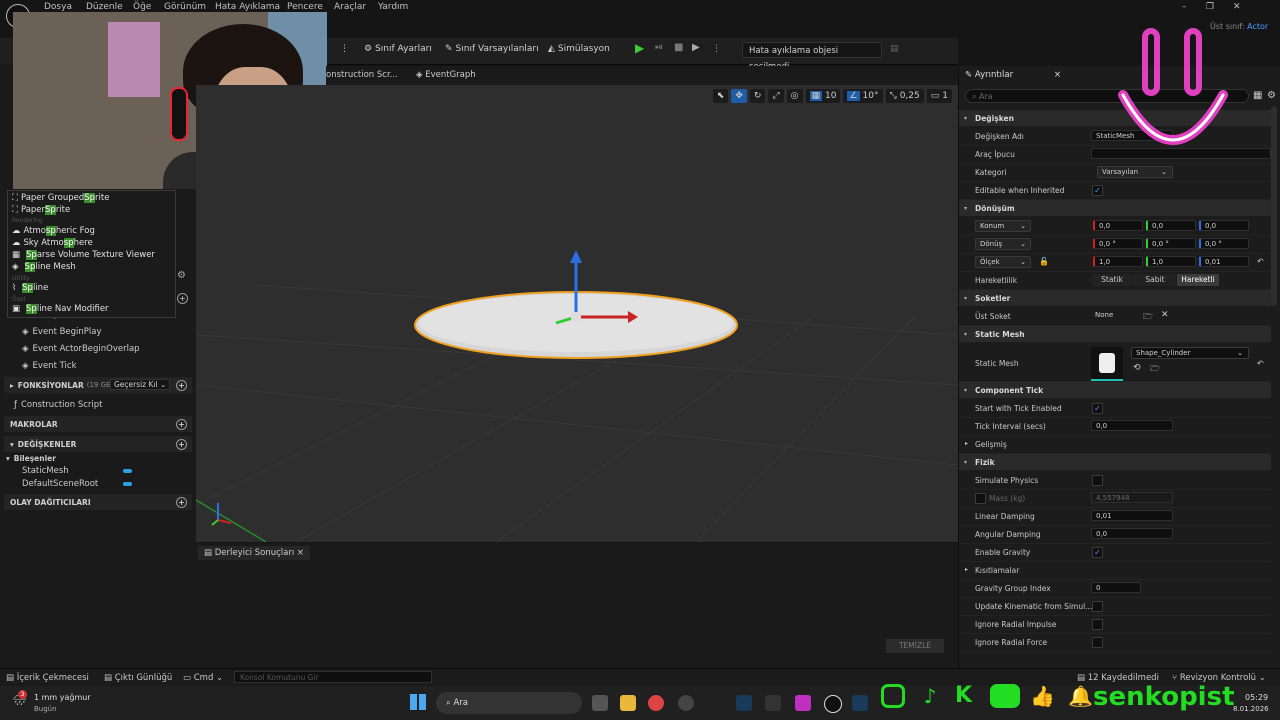  Describe the element at coordinates (60, 198) in the screenshot. I see `dropdown-item: ⛶ Paper Grouped Sp rite` at that location.